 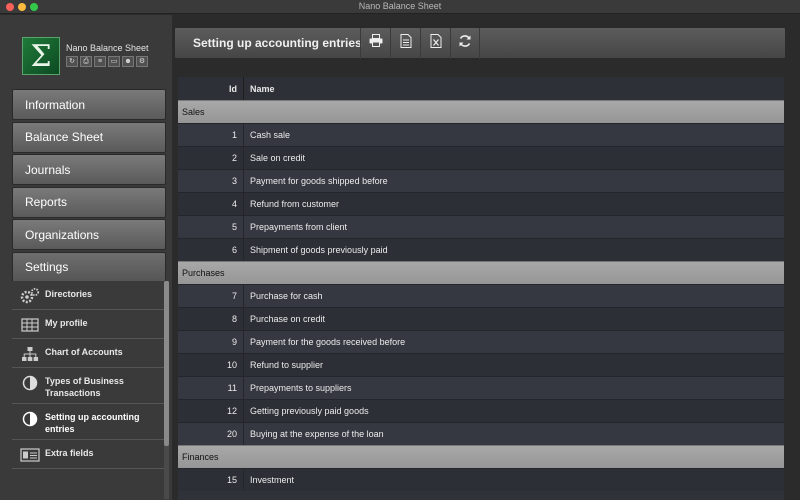 I want to click on table-row: 12 Getting previously paid goods, so click(x=481, y=410).